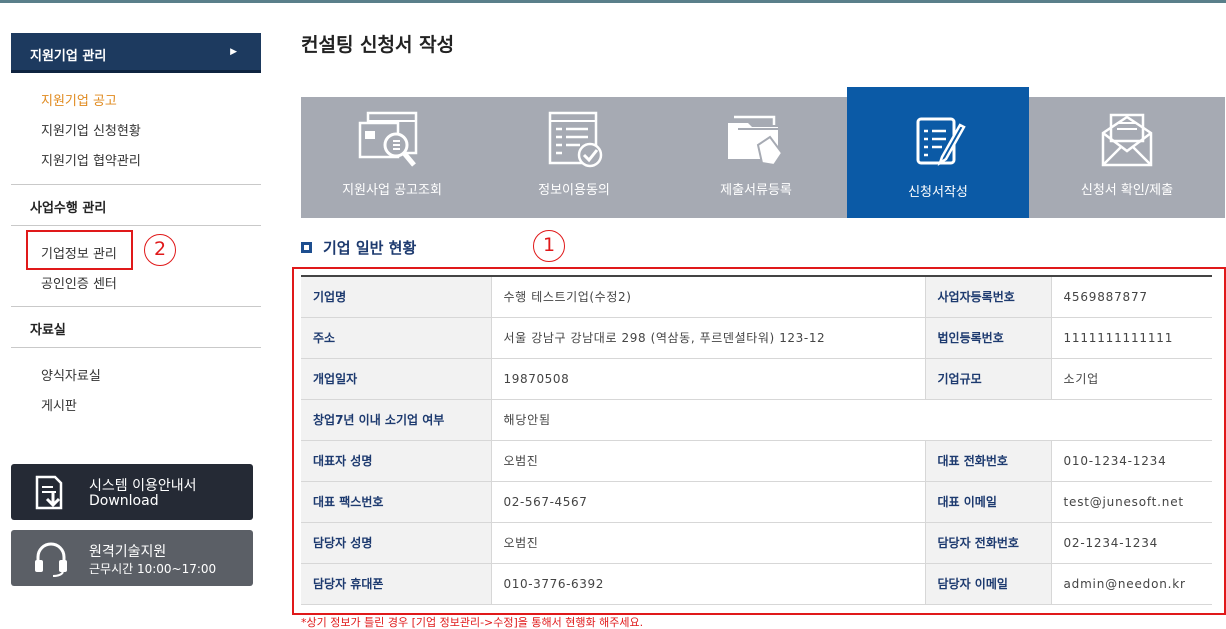 The height and width of the screenshot is (629, 1226). Describe the element at coordinates (1131, 543) in the screenshot. I see `field-value: 02-1234-1234` at that location.